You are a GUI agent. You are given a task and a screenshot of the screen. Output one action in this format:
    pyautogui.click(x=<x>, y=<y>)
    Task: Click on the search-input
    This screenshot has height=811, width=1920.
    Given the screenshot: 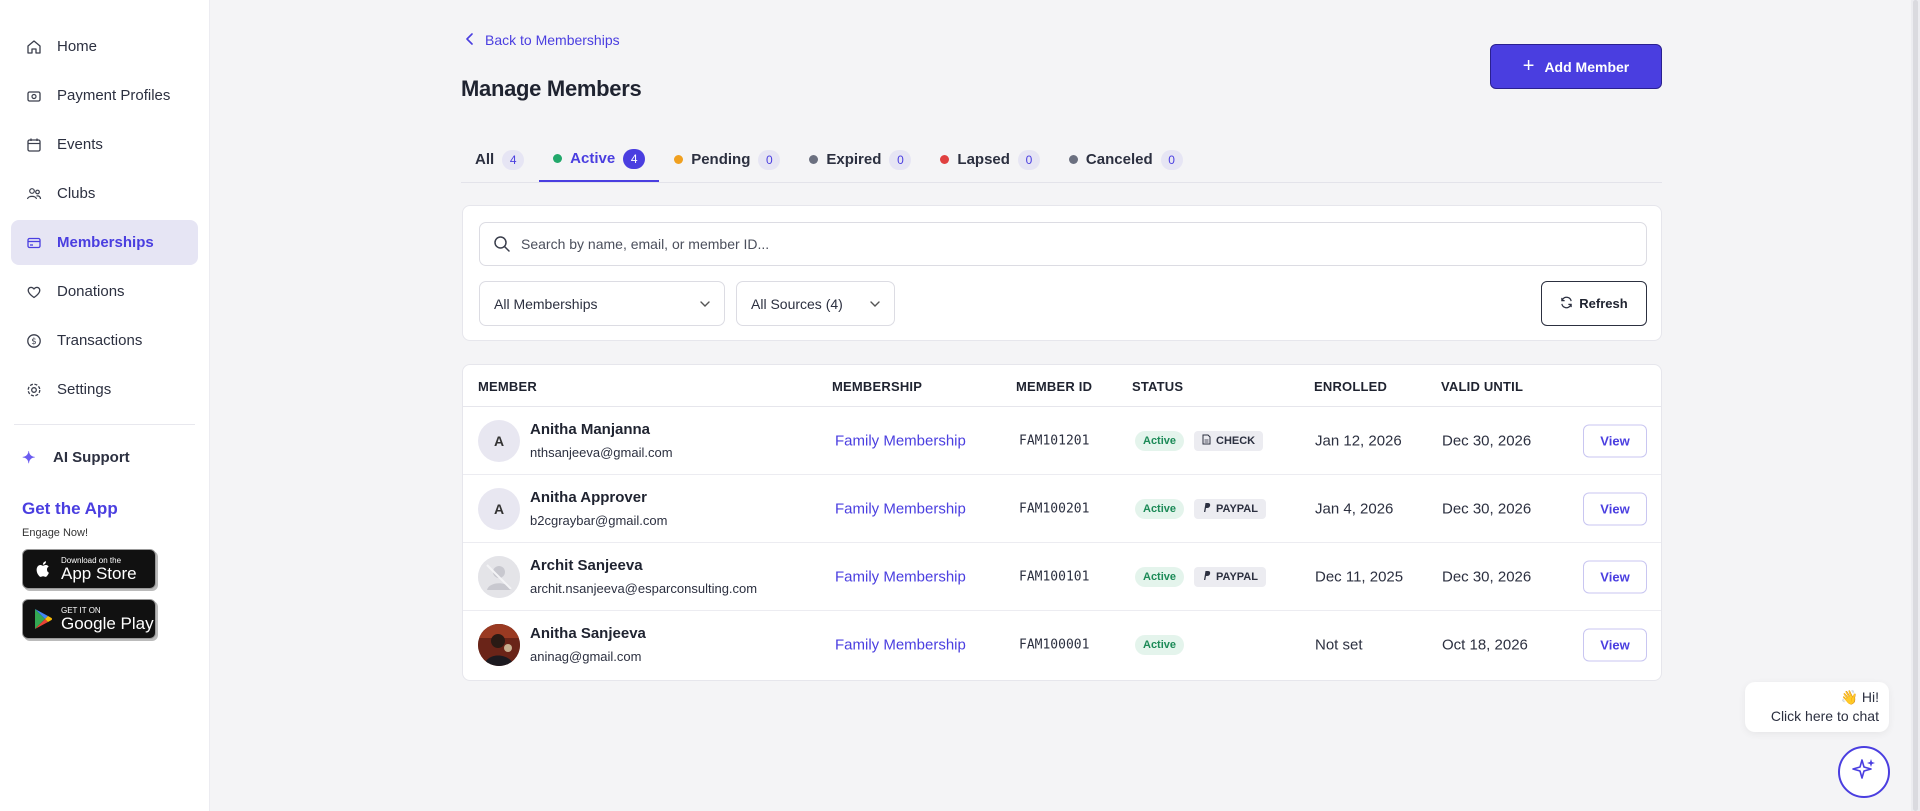 What is the action you would take?
    pyautogui.click(x=1071, y=244)
    